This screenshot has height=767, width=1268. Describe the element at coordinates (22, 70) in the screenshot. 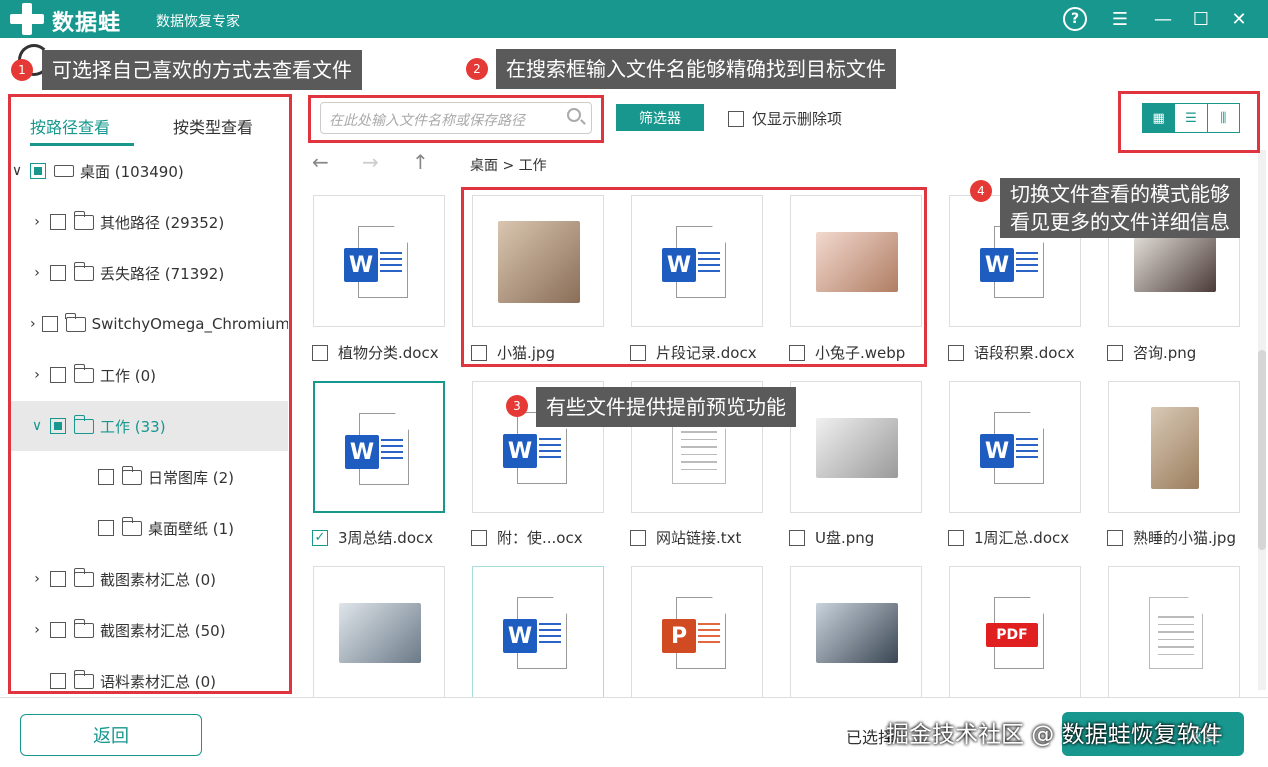

I see `callout-1-marker: 1` at that location.